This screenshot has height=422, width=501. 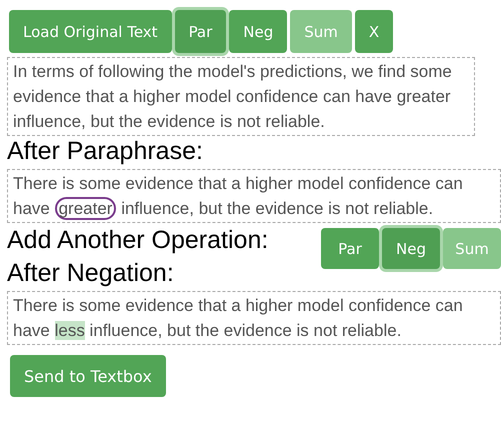 What do you see at coordinates (374, 31) in the screenshot?
I see `operation-button: X` at bounding box center [374, 31].